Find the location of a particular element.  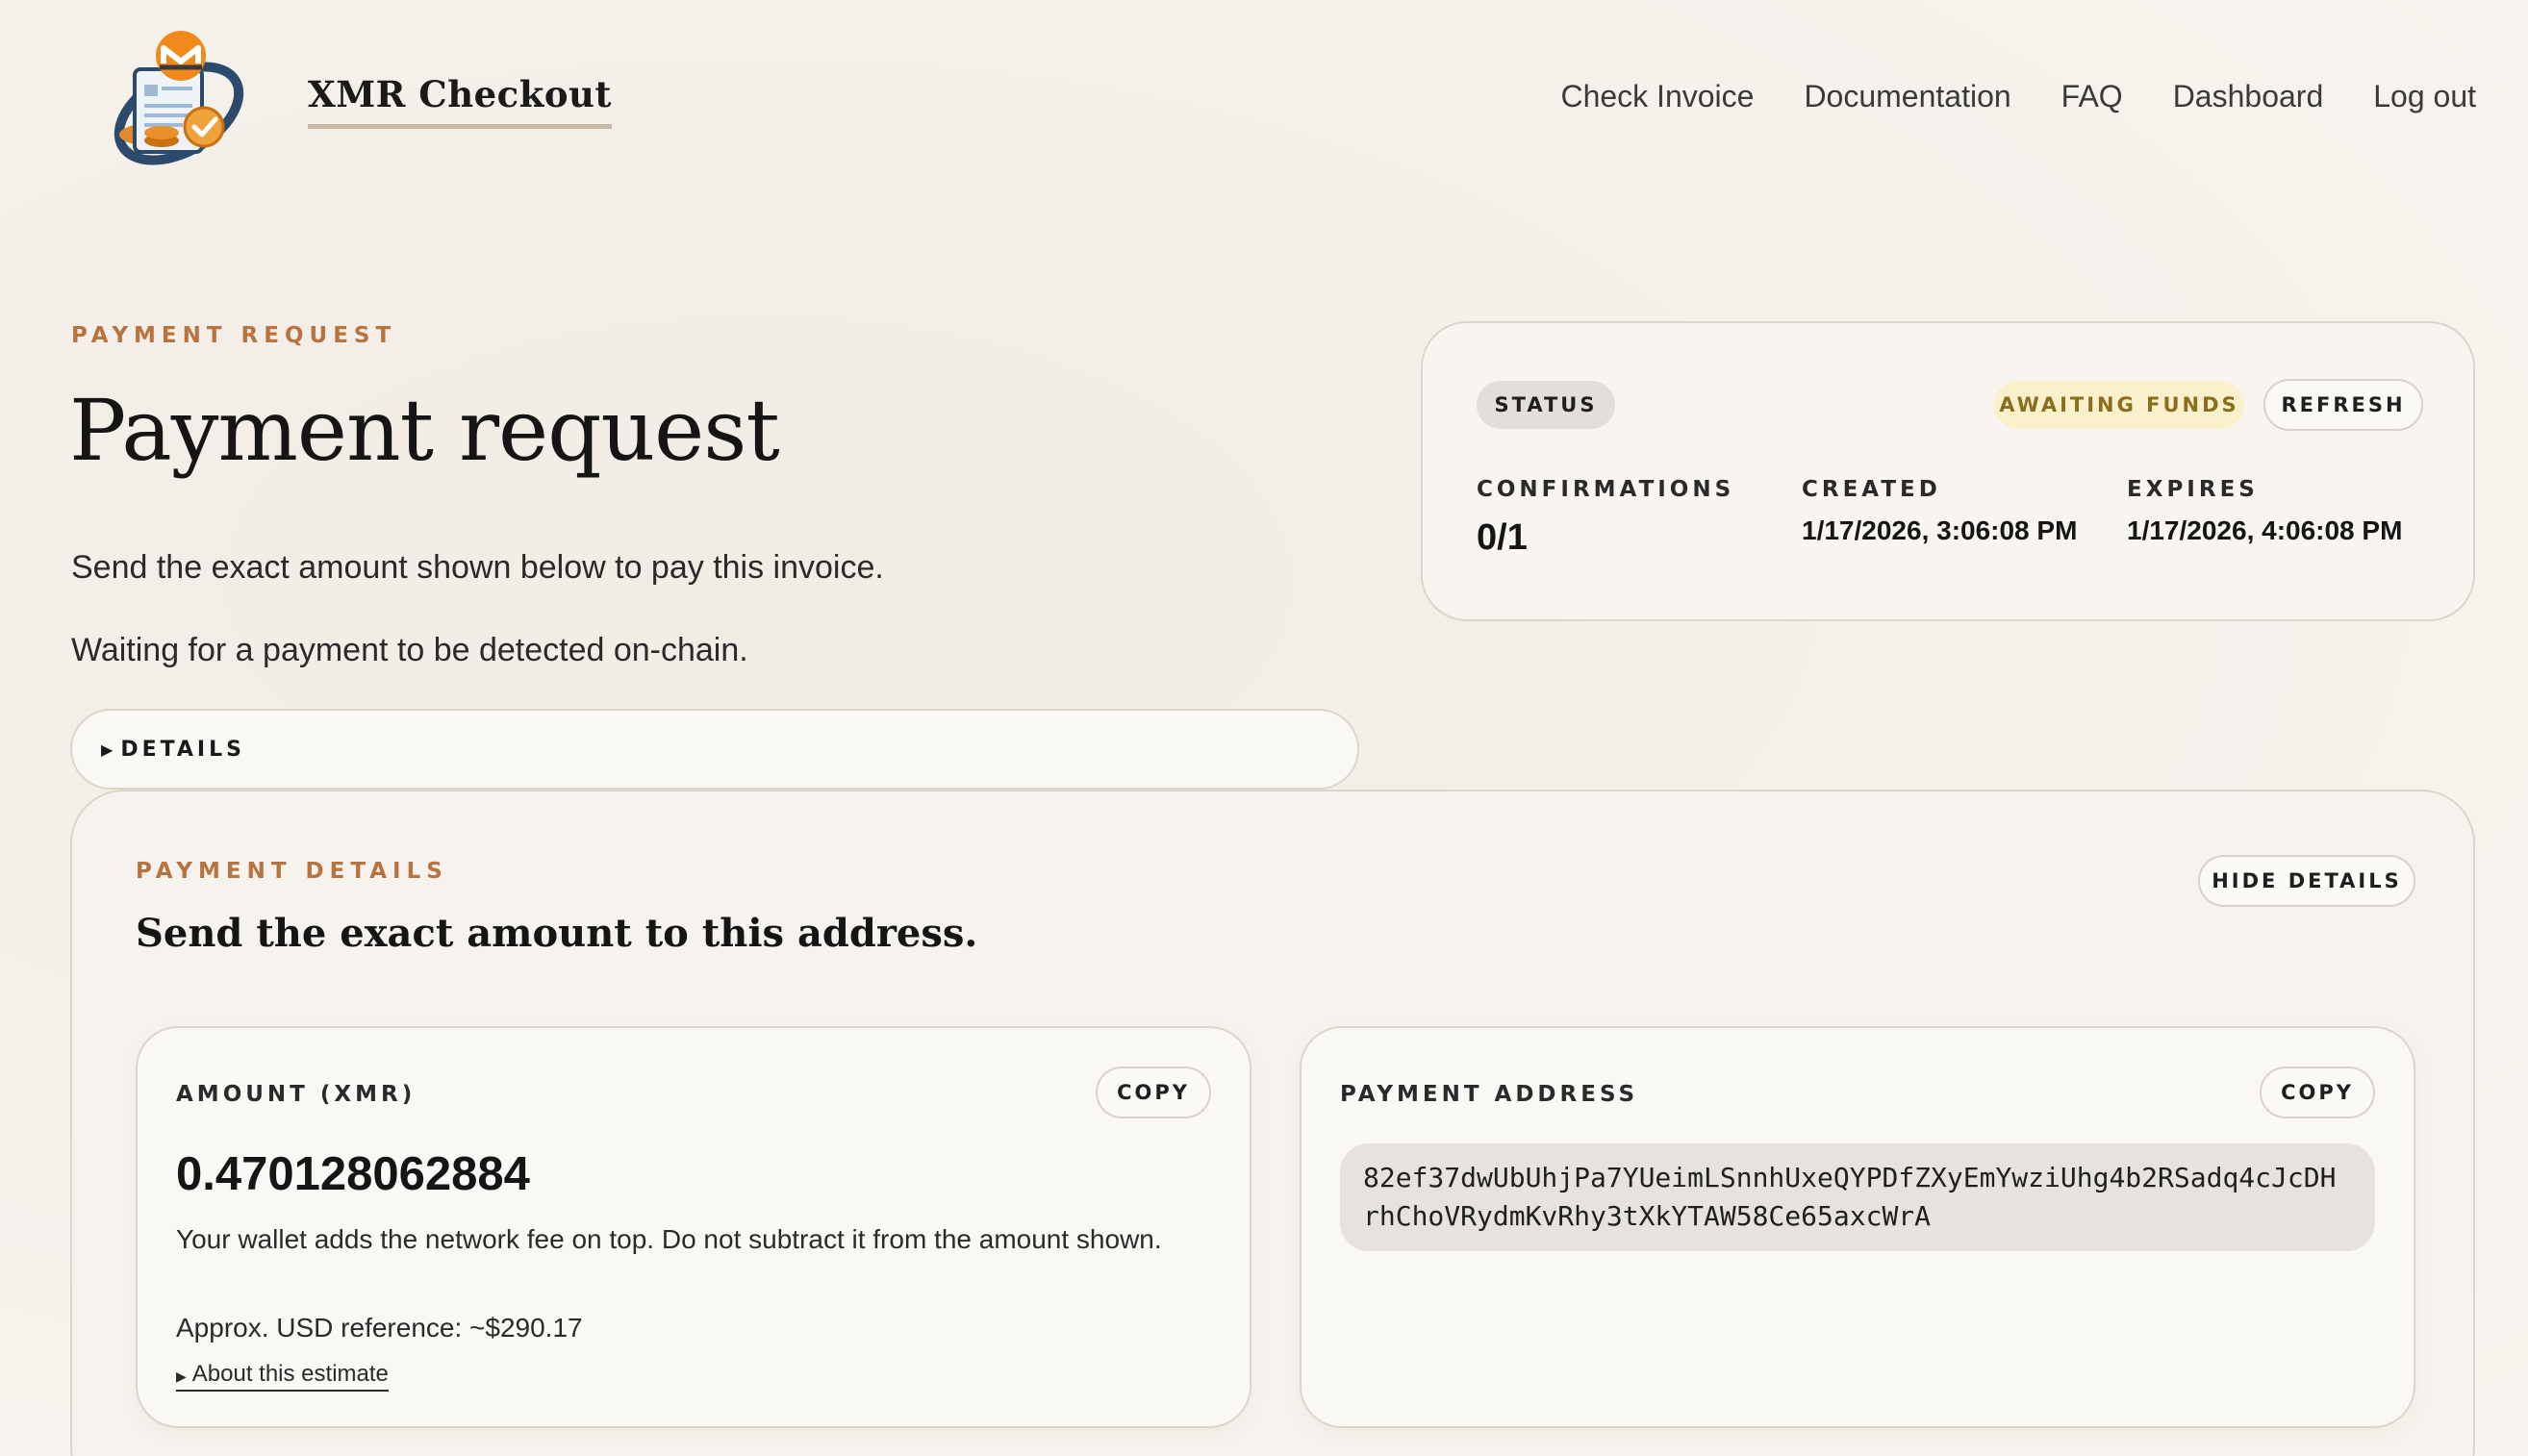

about-estimate-toggle: ▶ About this estimate is located at coordinates (282, 1377).